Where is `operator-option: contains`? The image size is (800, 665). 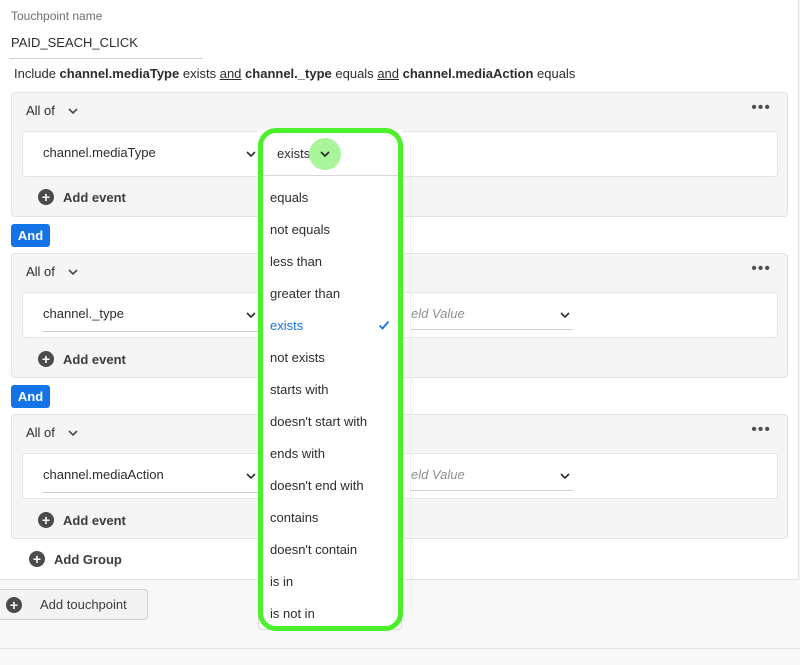 operator-option: contains is located at coordinates (330, 517).